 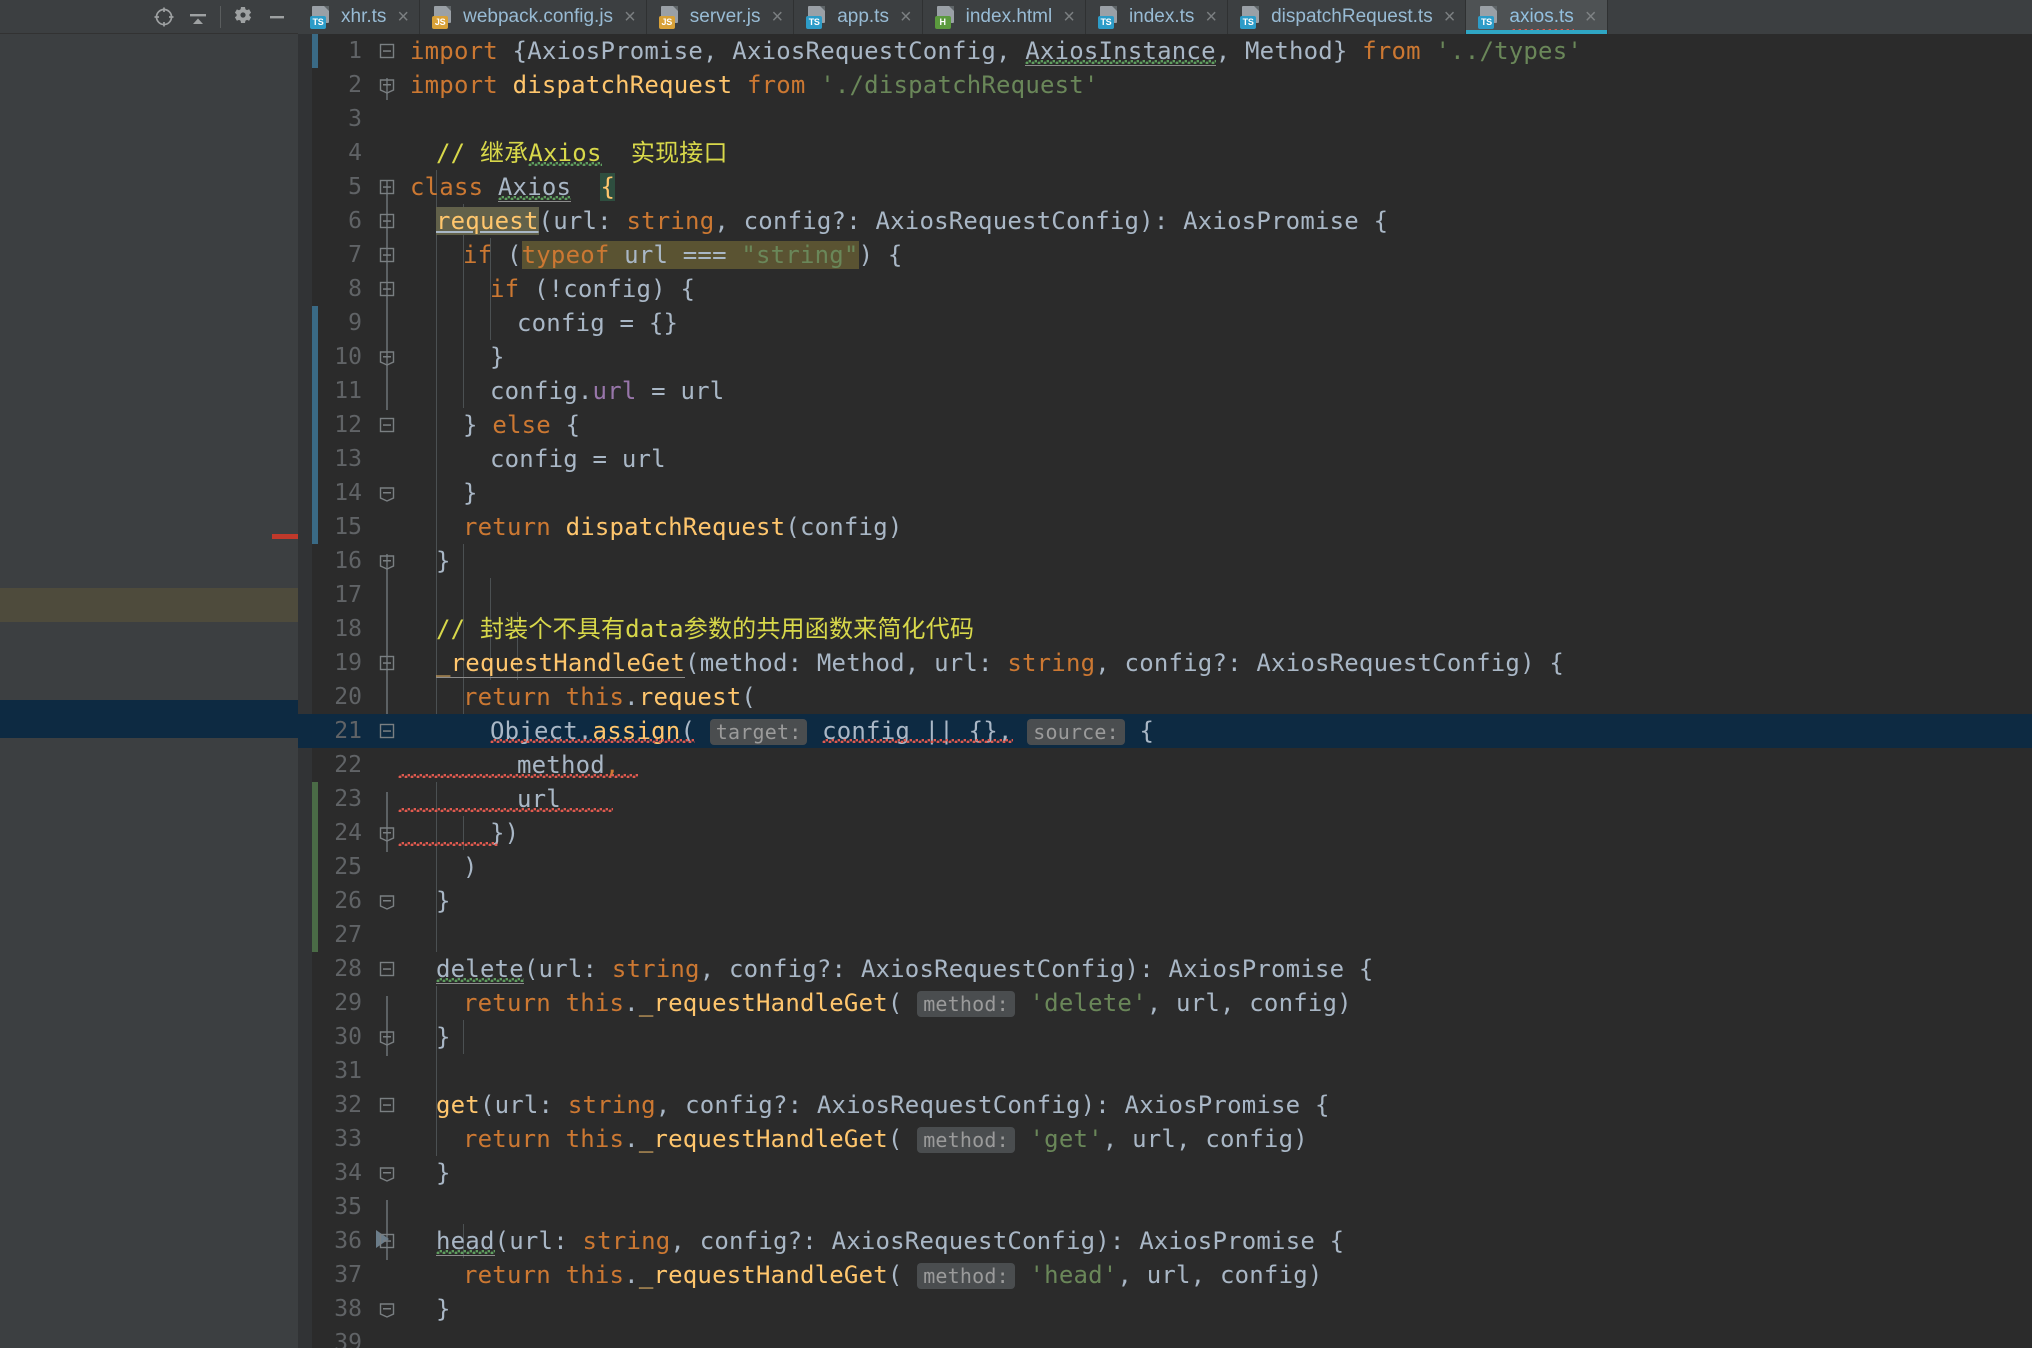 What do you see at coordinates (518, 776) in the screenshot?
I see `error-squiggle` at bounding box center [518, 776].